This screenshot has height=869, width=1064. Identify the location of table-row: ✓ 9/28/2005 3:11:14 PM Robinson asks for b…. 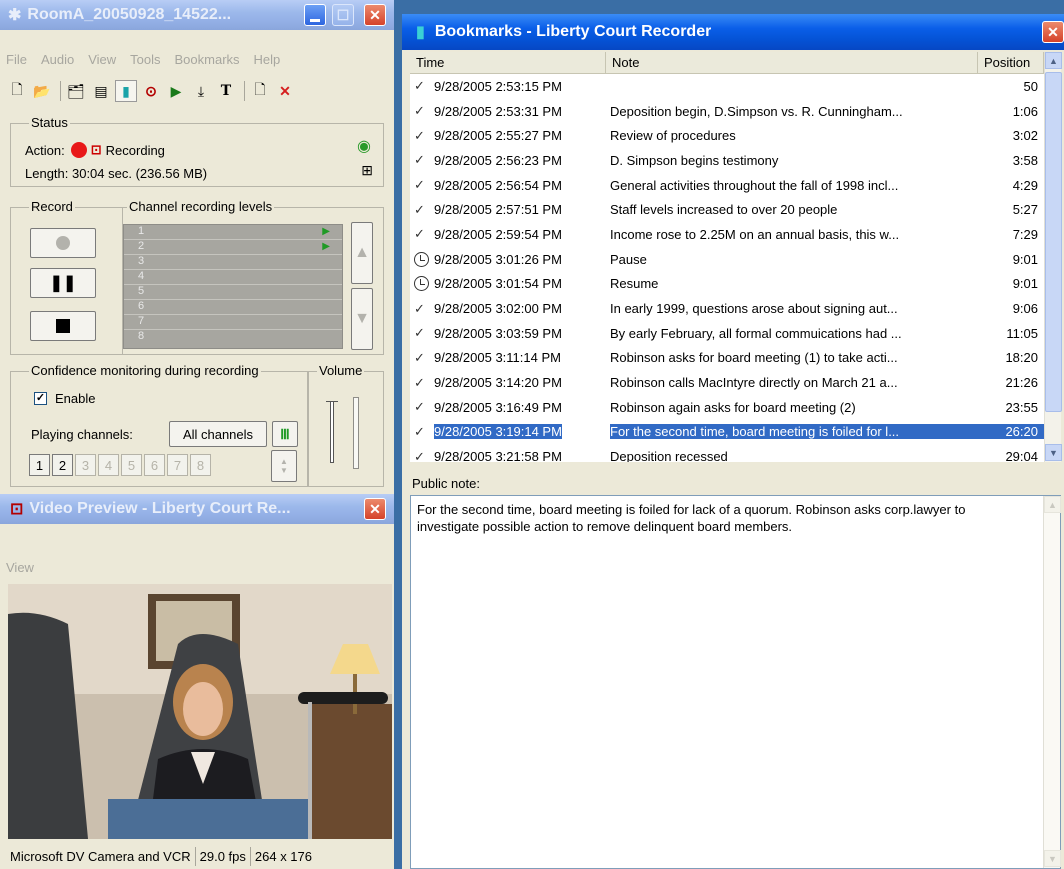
(727, 358).